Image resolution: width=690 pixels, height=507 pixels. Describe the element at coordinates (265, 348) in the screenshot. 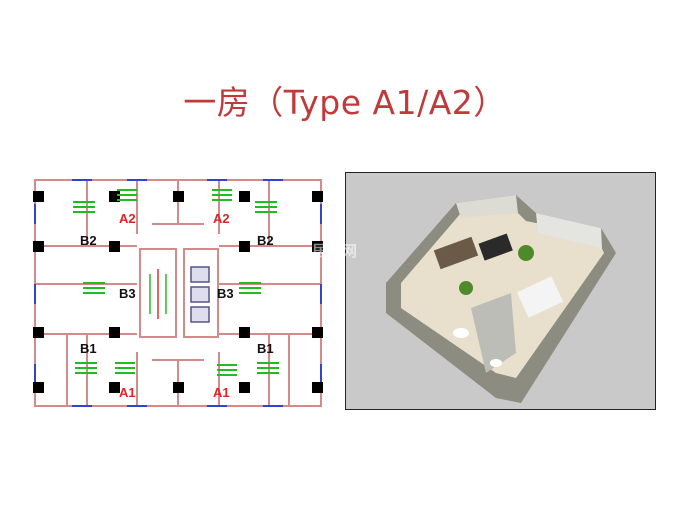

I see `unit-label-b1-right: B1` at that location.